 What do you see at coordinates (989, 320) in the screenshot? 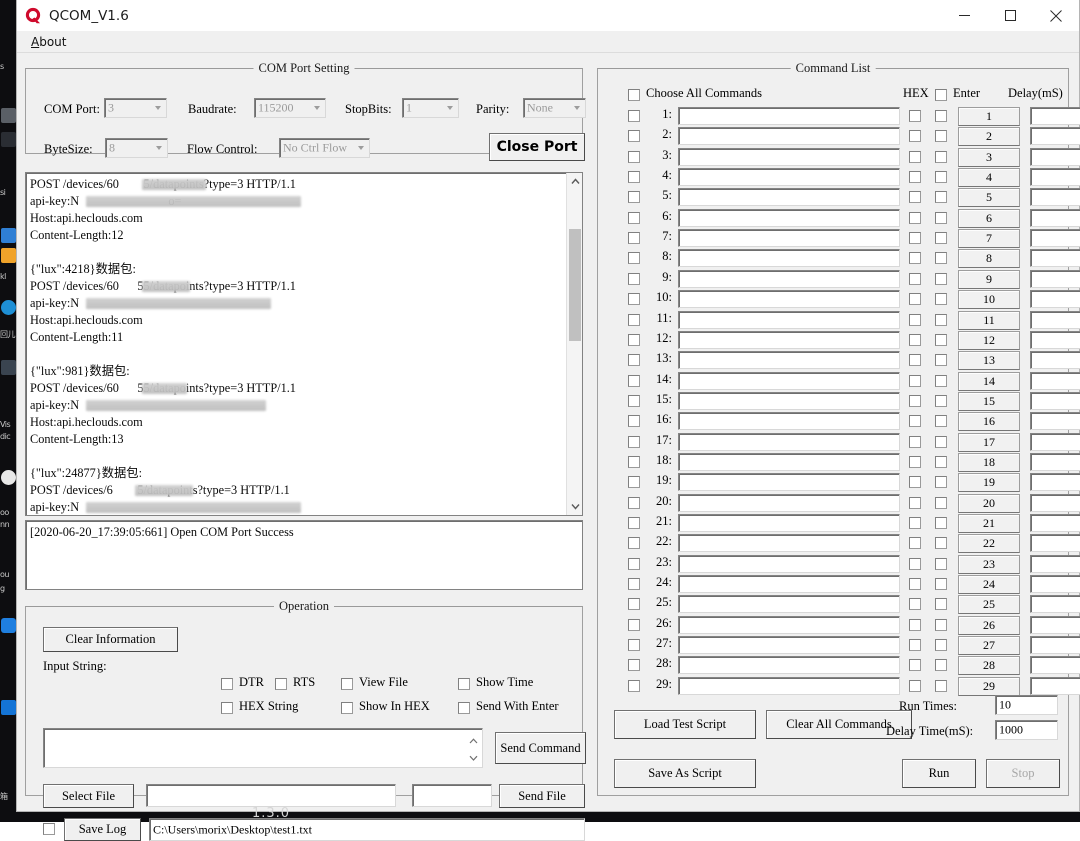
I see `command-send-button: 11` at bounding box center [989, 320].